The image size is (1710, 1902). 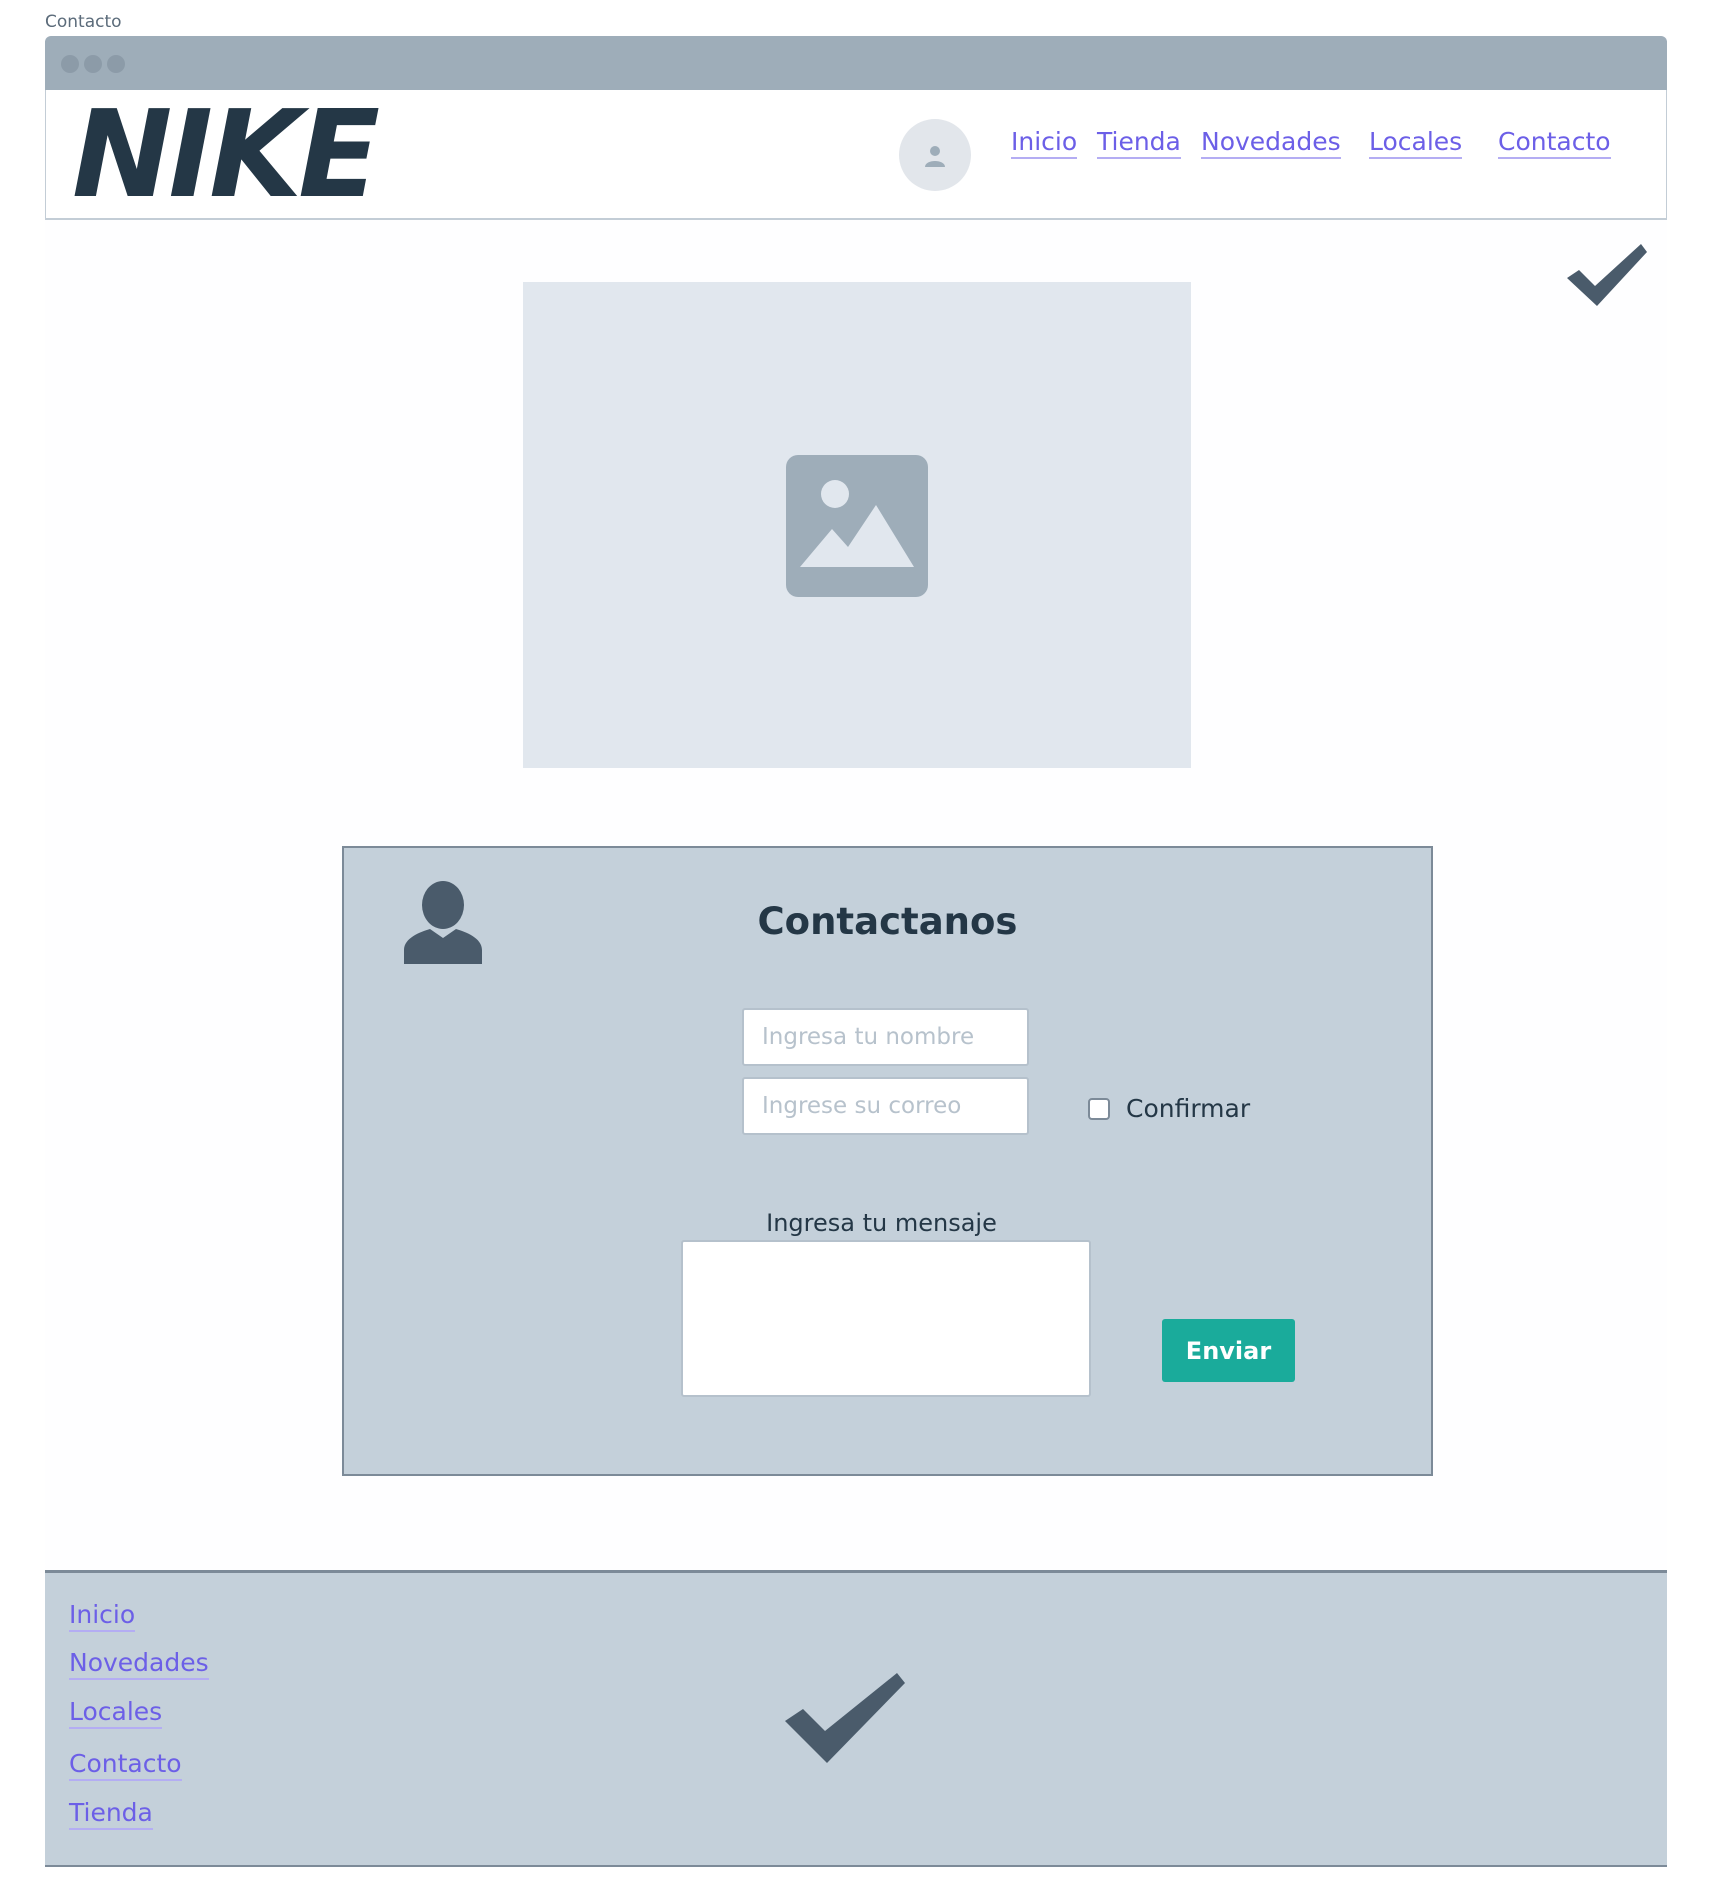 I want to click on page-label: Contacto, so click(x=83, y=22).